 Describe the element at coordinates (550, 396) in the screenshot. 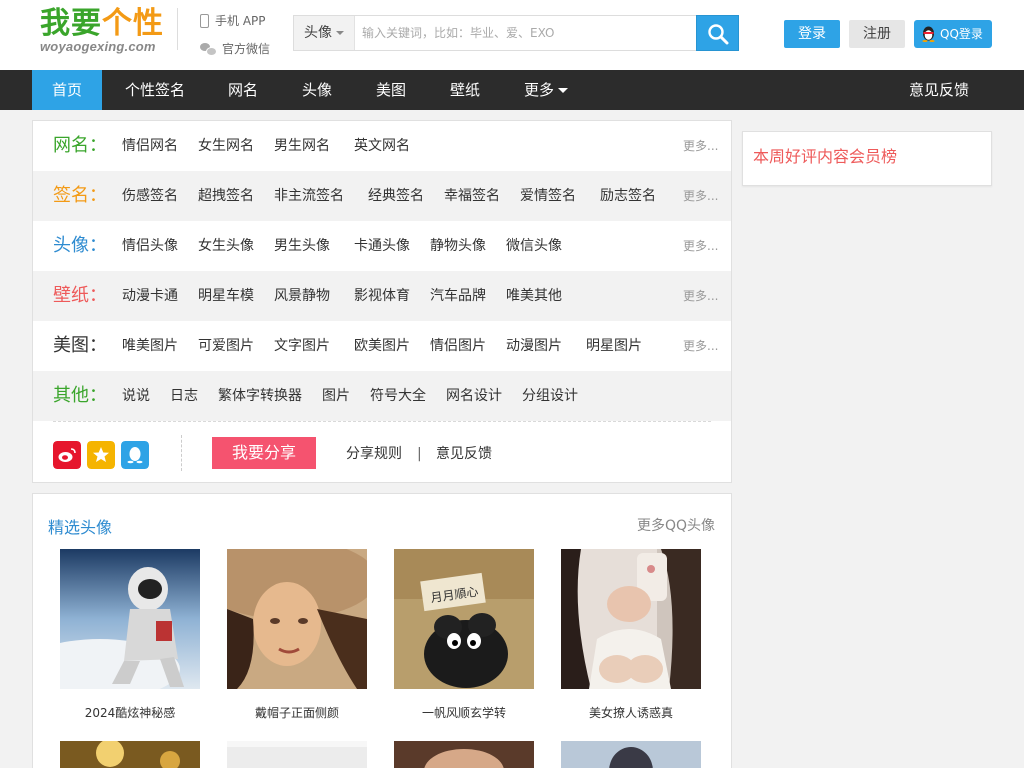

I see `category-link: 分组设计` at that location.